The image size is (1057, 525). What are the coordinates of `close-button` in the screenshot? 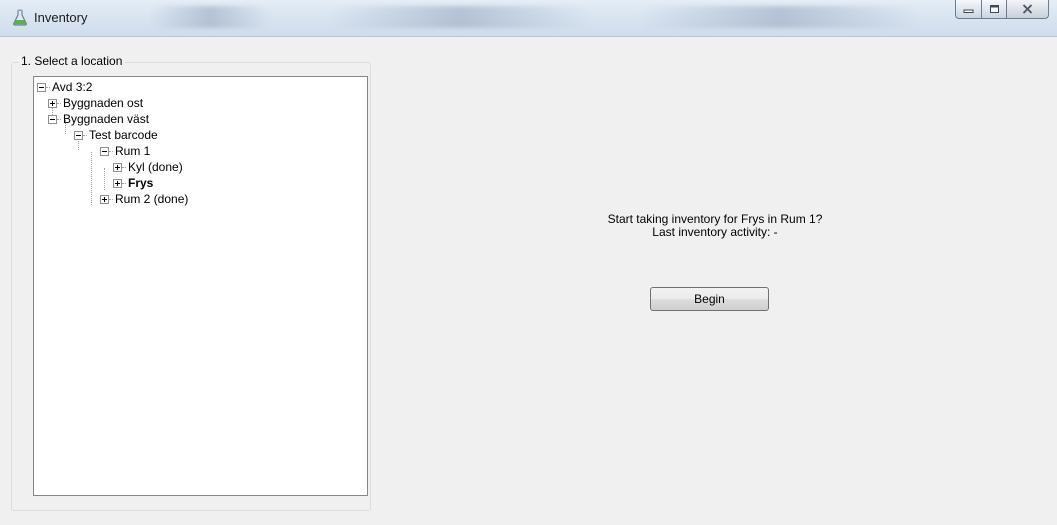 It's located at (1027, 9).